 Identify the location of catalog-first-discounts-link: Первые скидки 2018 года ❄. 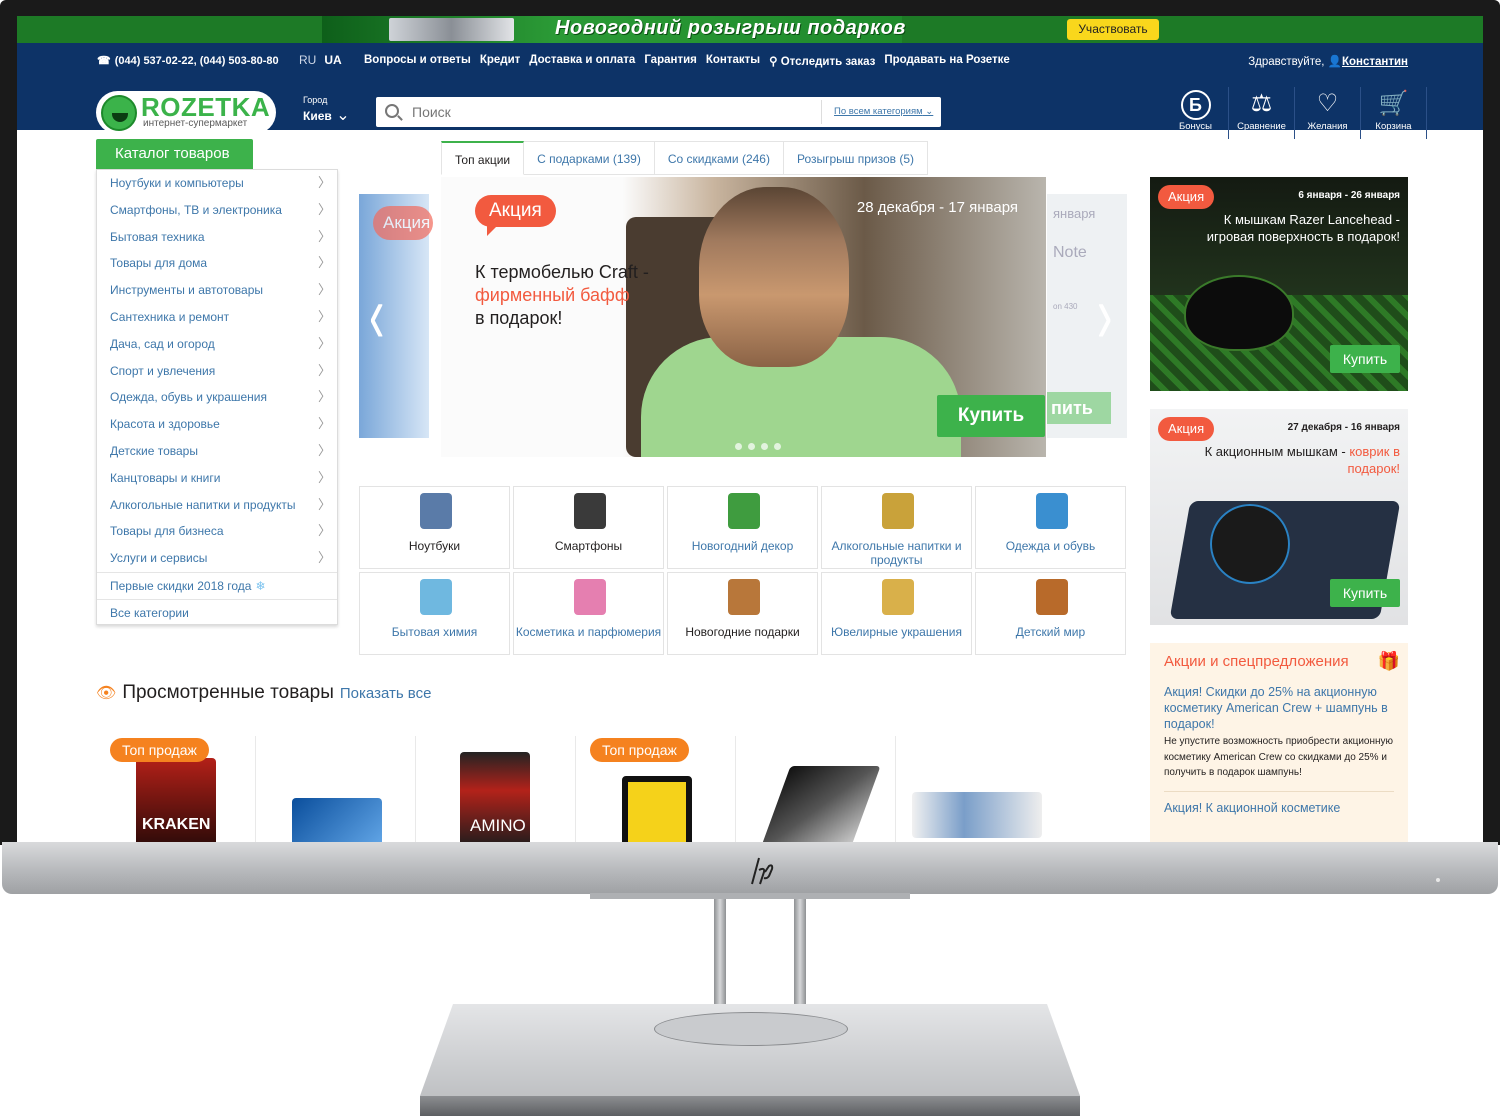
(217, 585).